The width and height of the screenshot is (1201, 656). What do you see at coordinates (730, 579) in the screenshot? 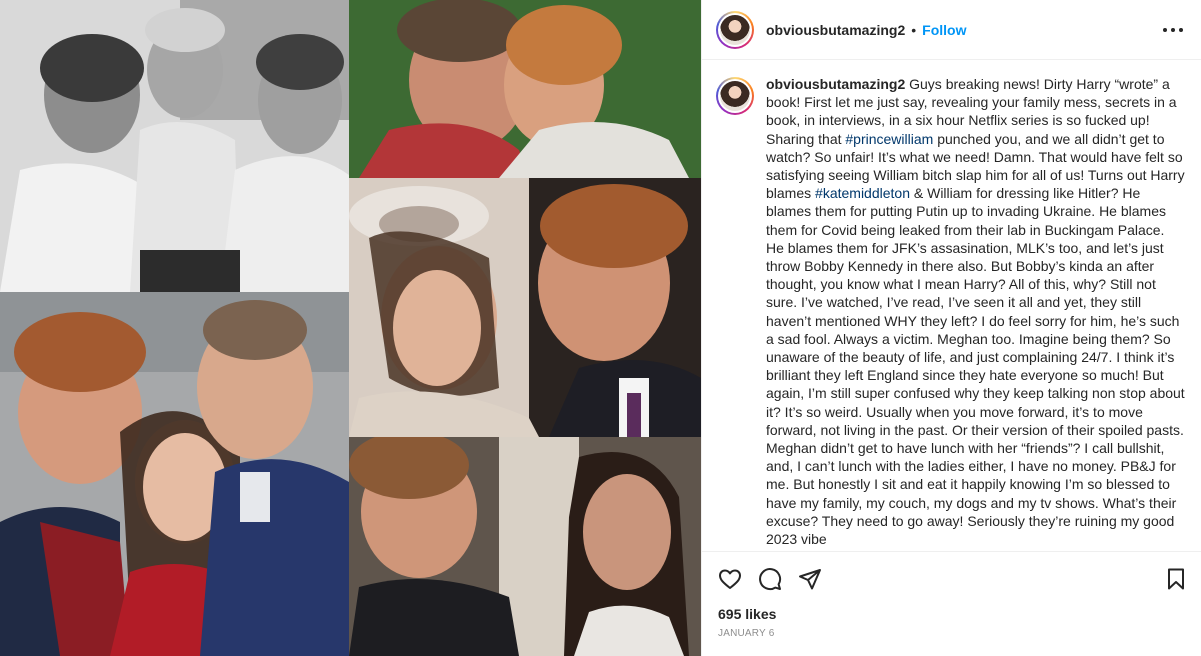
I see `heart-icon` at bounding box center [730, 579].